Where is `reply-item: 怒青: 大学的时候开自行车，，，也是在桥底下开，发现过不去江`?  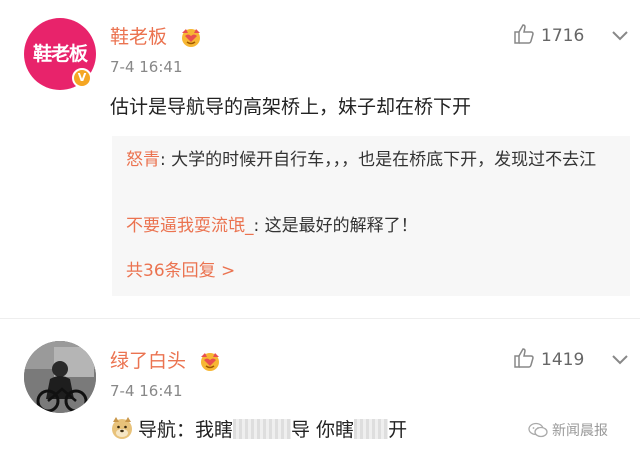
reply-item: 怒青: 大学的时候开自行车，，，也是在桥底下开，发现过不去江 is located at coordinates (366, 160).